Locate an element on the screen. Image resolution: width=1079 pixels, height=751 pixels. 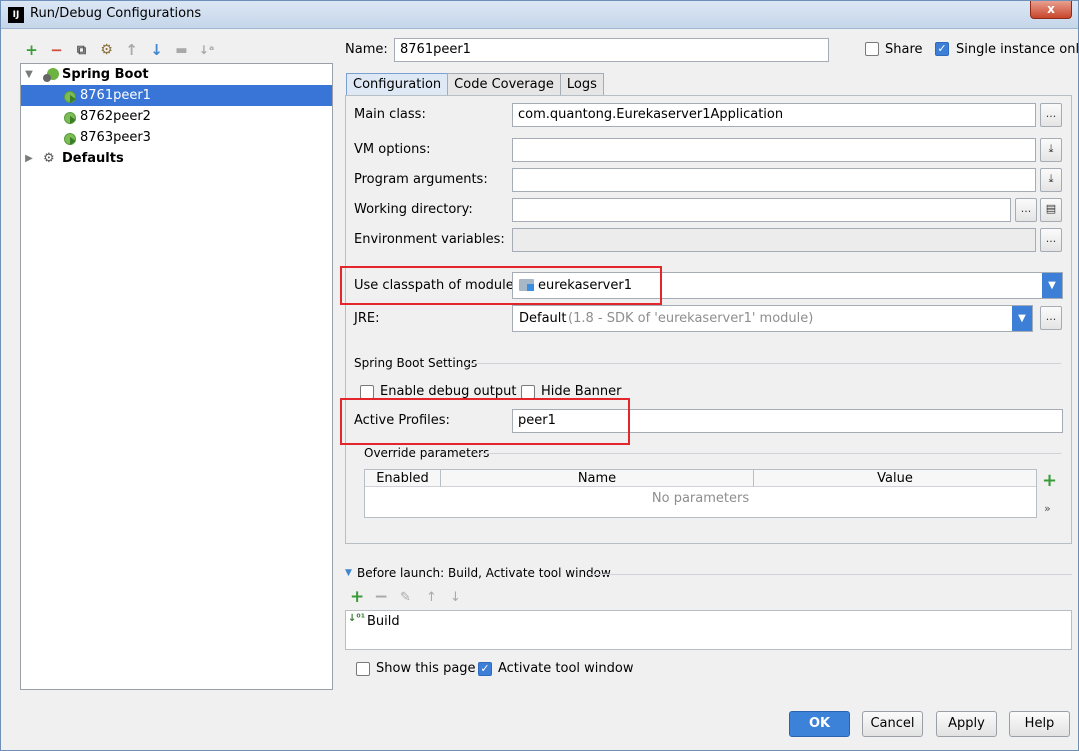
tree-item-label: 8761peer1 is located at coordinates (115, 95).